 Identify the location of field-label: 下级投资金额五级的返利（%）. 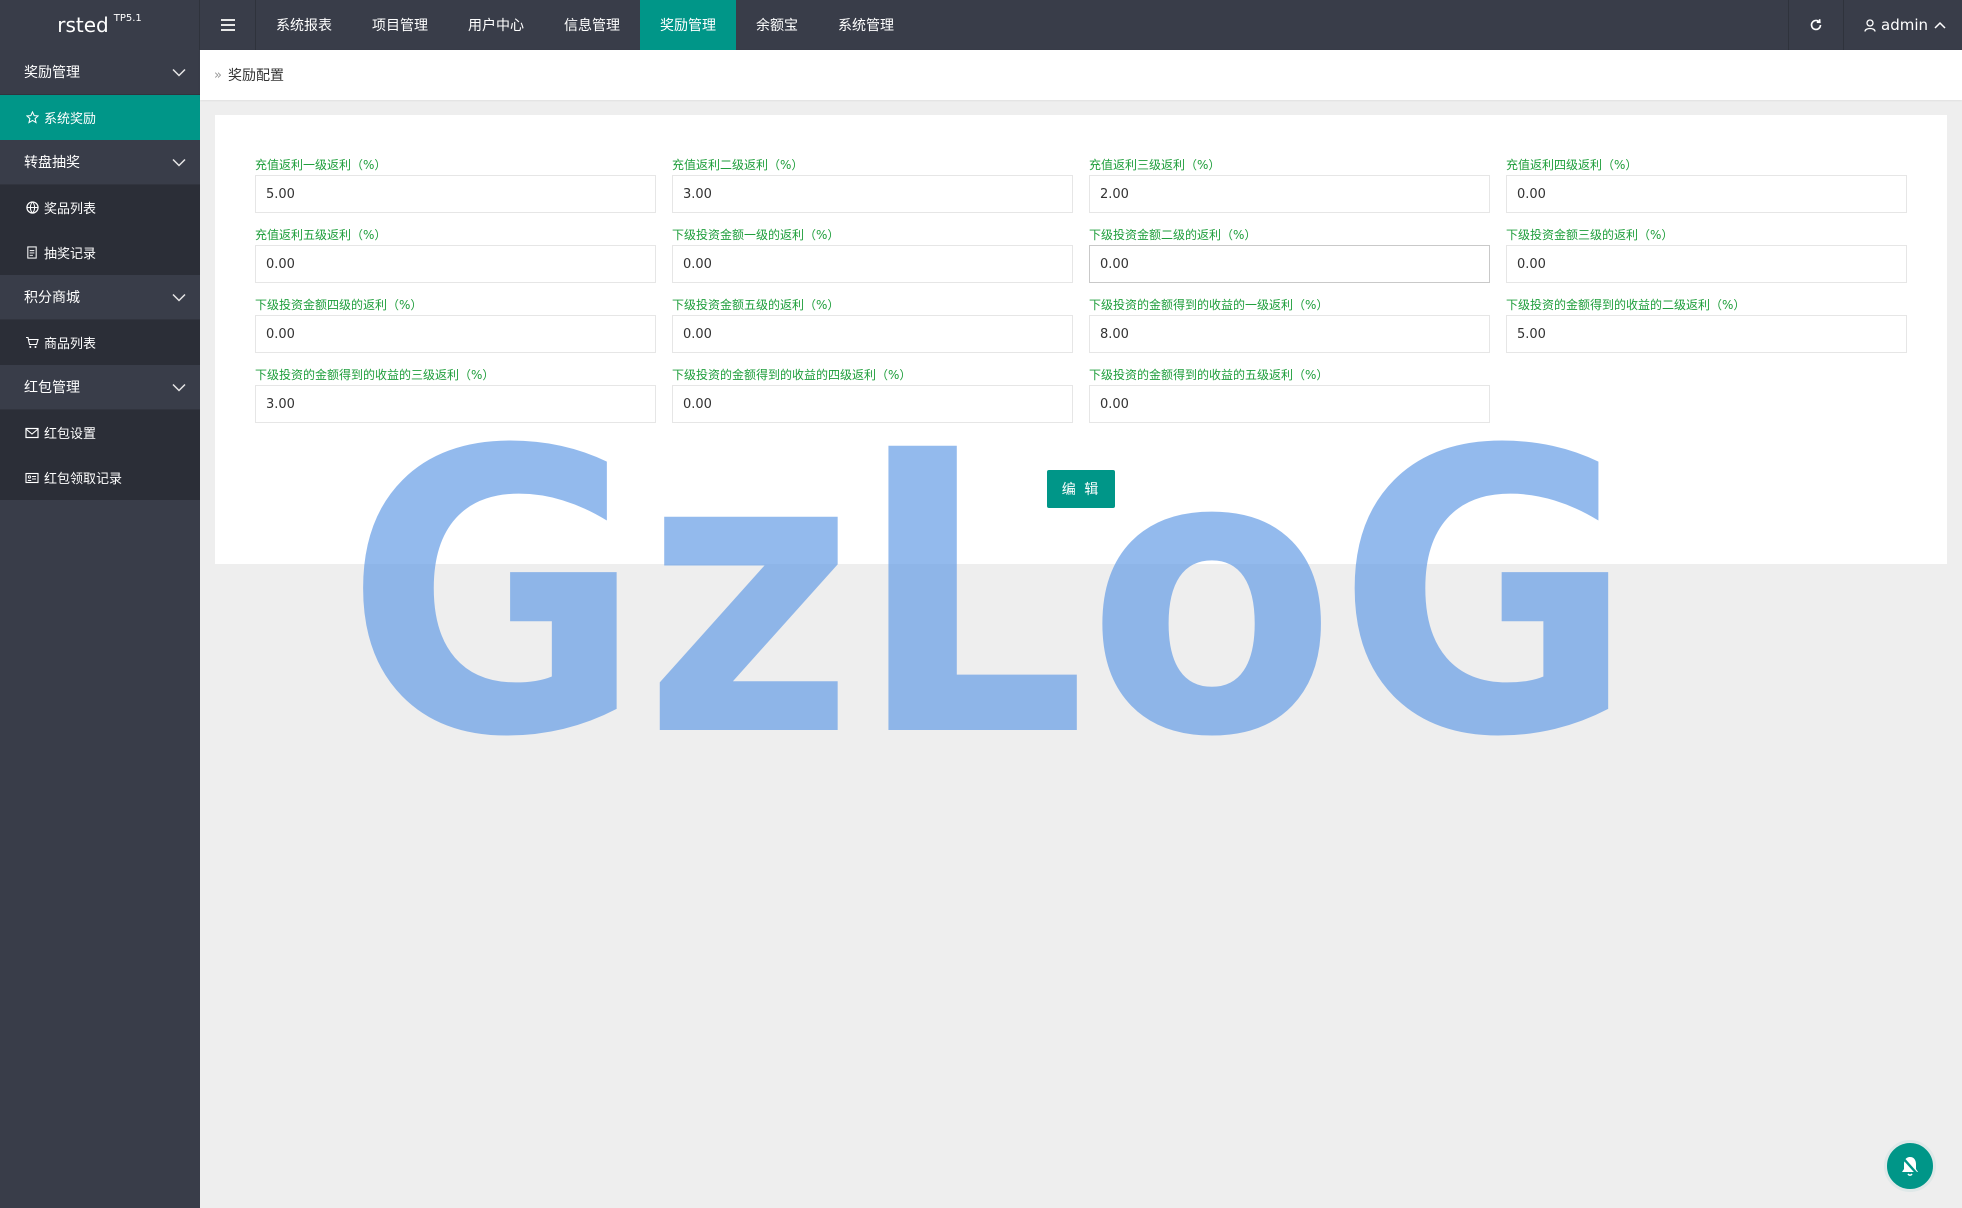
(756, 305).